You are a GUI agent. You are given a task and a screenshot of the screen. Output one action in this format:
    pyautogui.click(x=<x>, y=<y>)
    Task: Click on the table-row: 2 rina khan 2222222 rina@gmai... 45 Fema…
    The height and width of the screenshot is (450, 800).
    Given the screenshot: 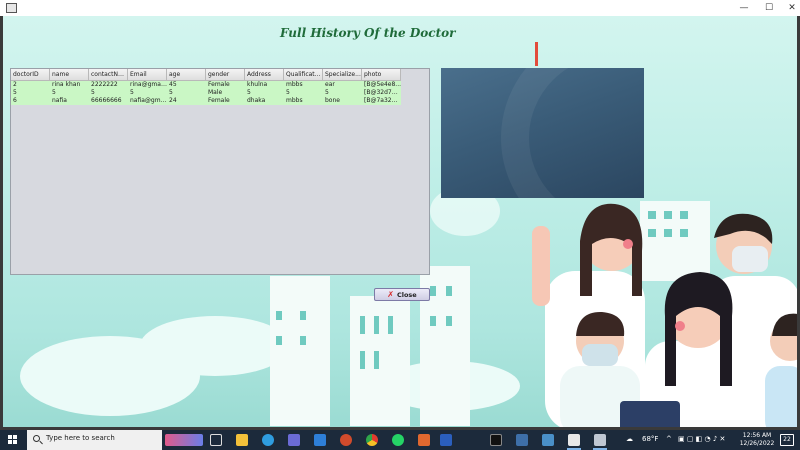 What is the action you would take?
    pyautogui.click(x=206, y=85)
    